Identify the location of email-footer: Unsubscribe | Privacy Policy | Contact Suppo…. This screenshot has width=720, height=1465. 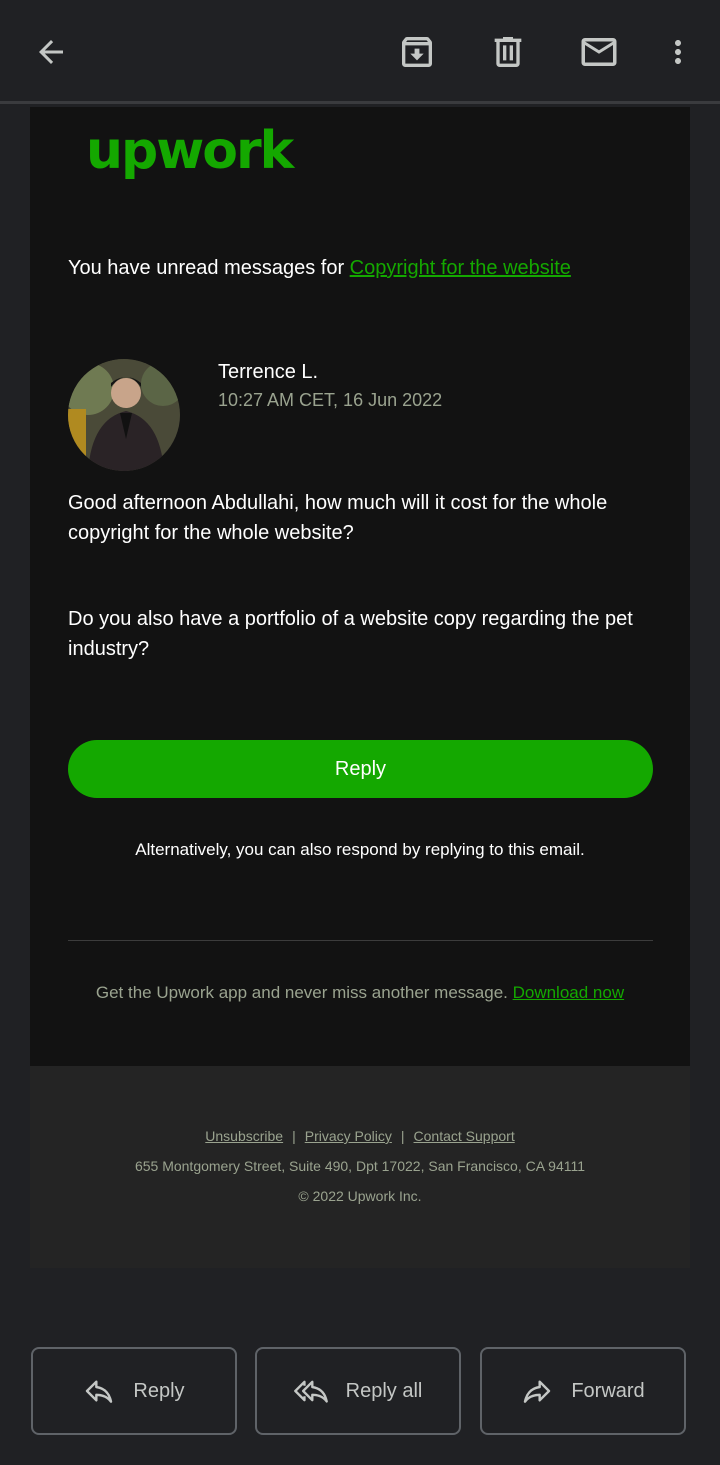
(360, 1167).